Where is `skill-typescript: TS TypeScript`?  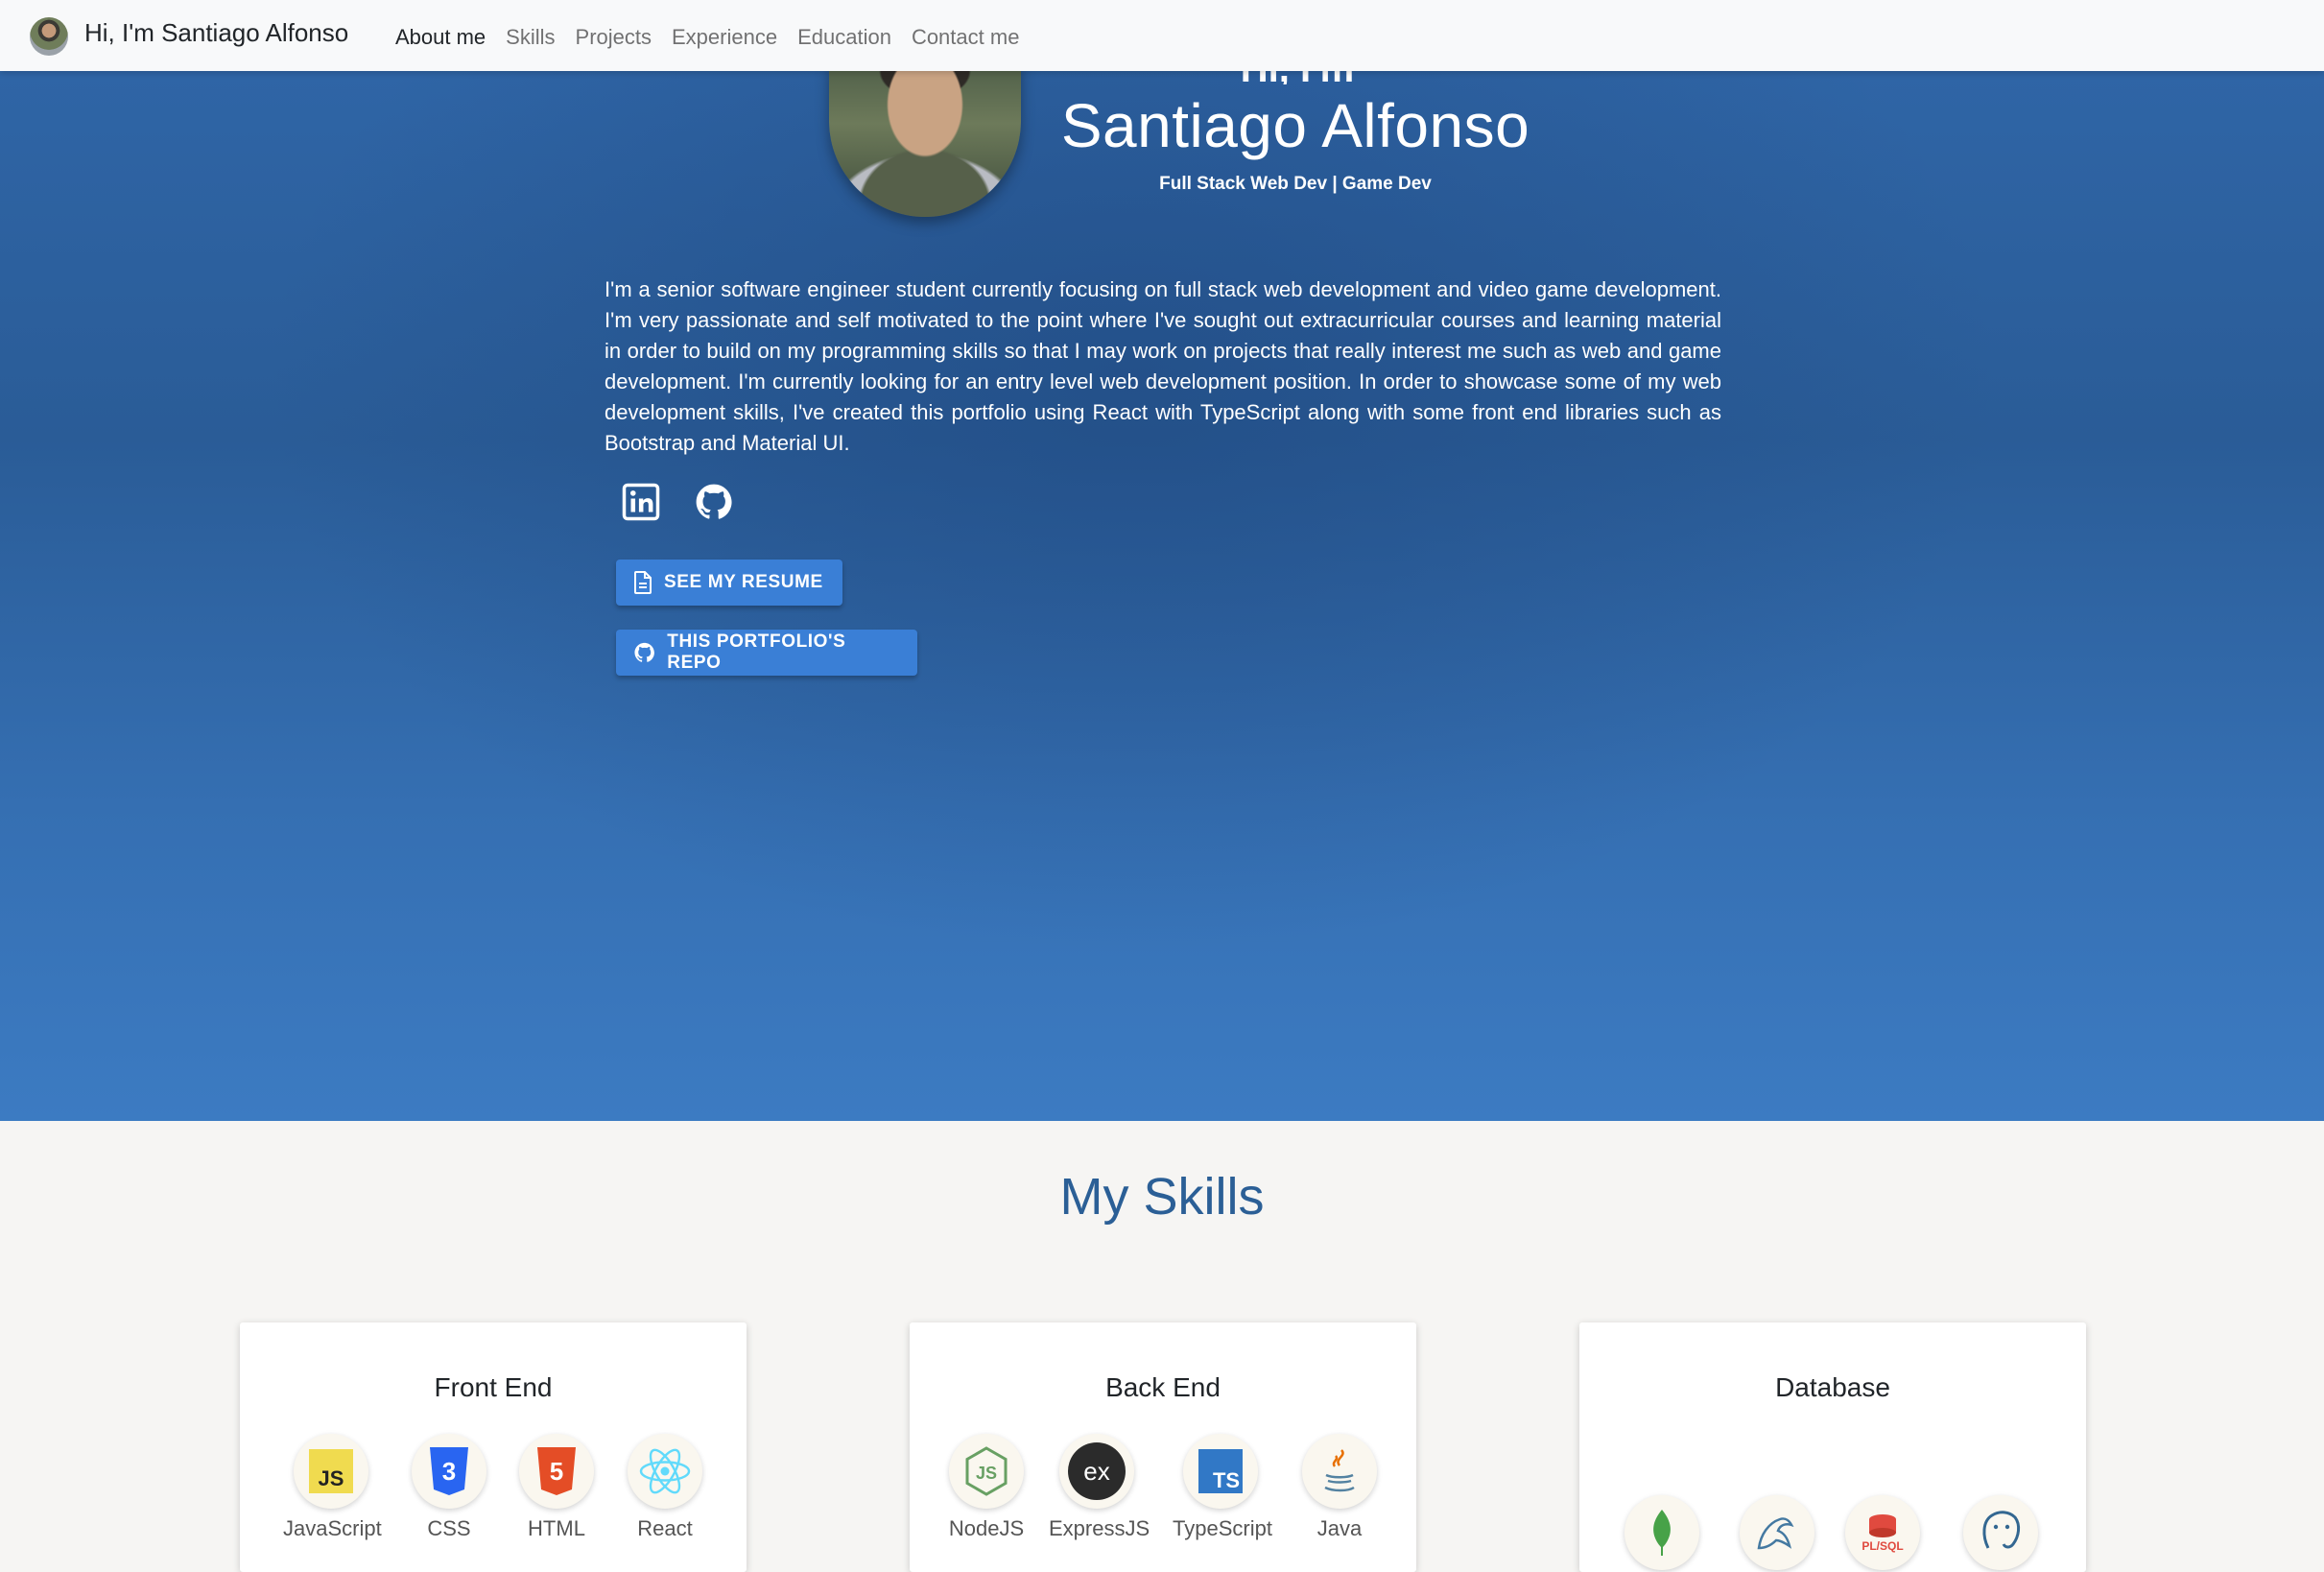
skill-typescript: TS TypeScript is located at coordinates (1222, 1487).